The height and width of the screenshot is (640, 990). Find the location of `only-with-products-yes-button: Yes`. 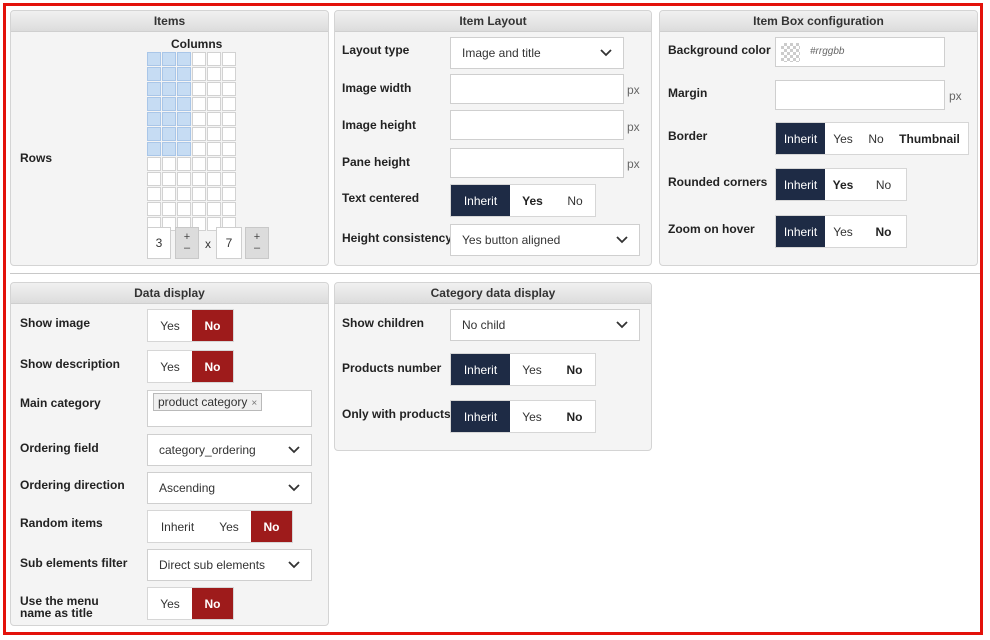

only-with-products-yes-button: Yes is located at coordinates (532, 416).